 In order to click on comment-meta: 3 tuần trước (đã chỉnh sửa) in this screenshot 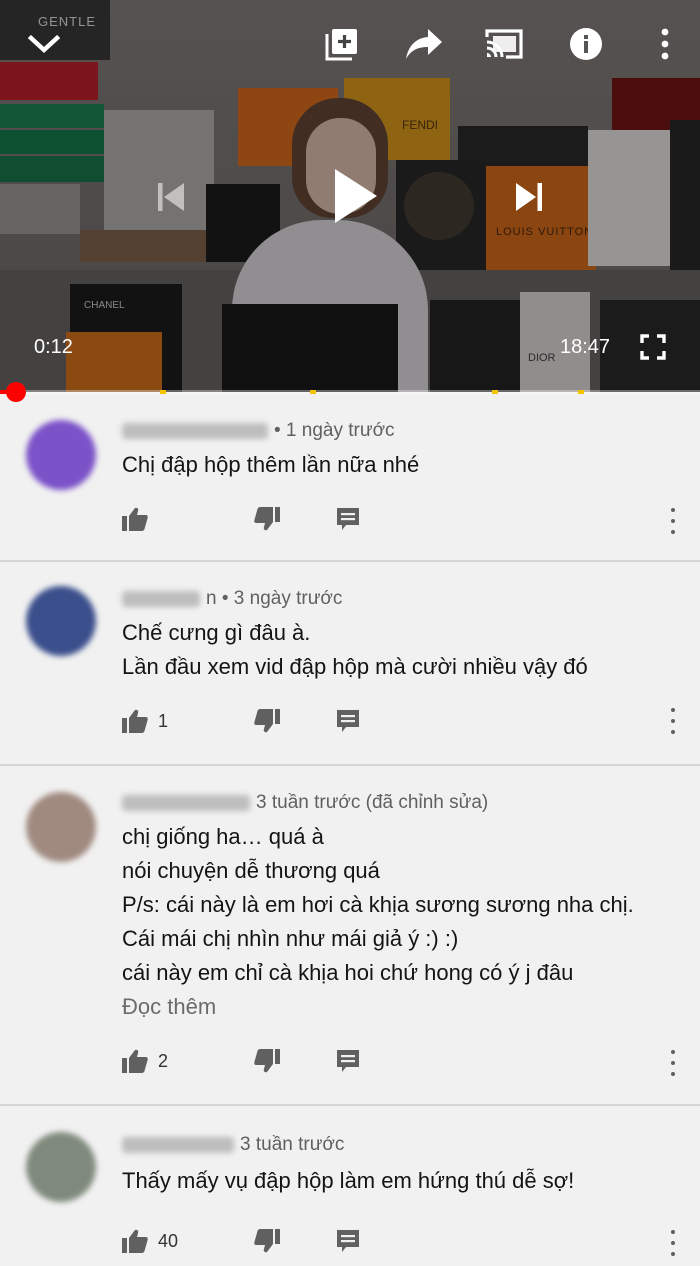, I will do `click(305, 803)`.